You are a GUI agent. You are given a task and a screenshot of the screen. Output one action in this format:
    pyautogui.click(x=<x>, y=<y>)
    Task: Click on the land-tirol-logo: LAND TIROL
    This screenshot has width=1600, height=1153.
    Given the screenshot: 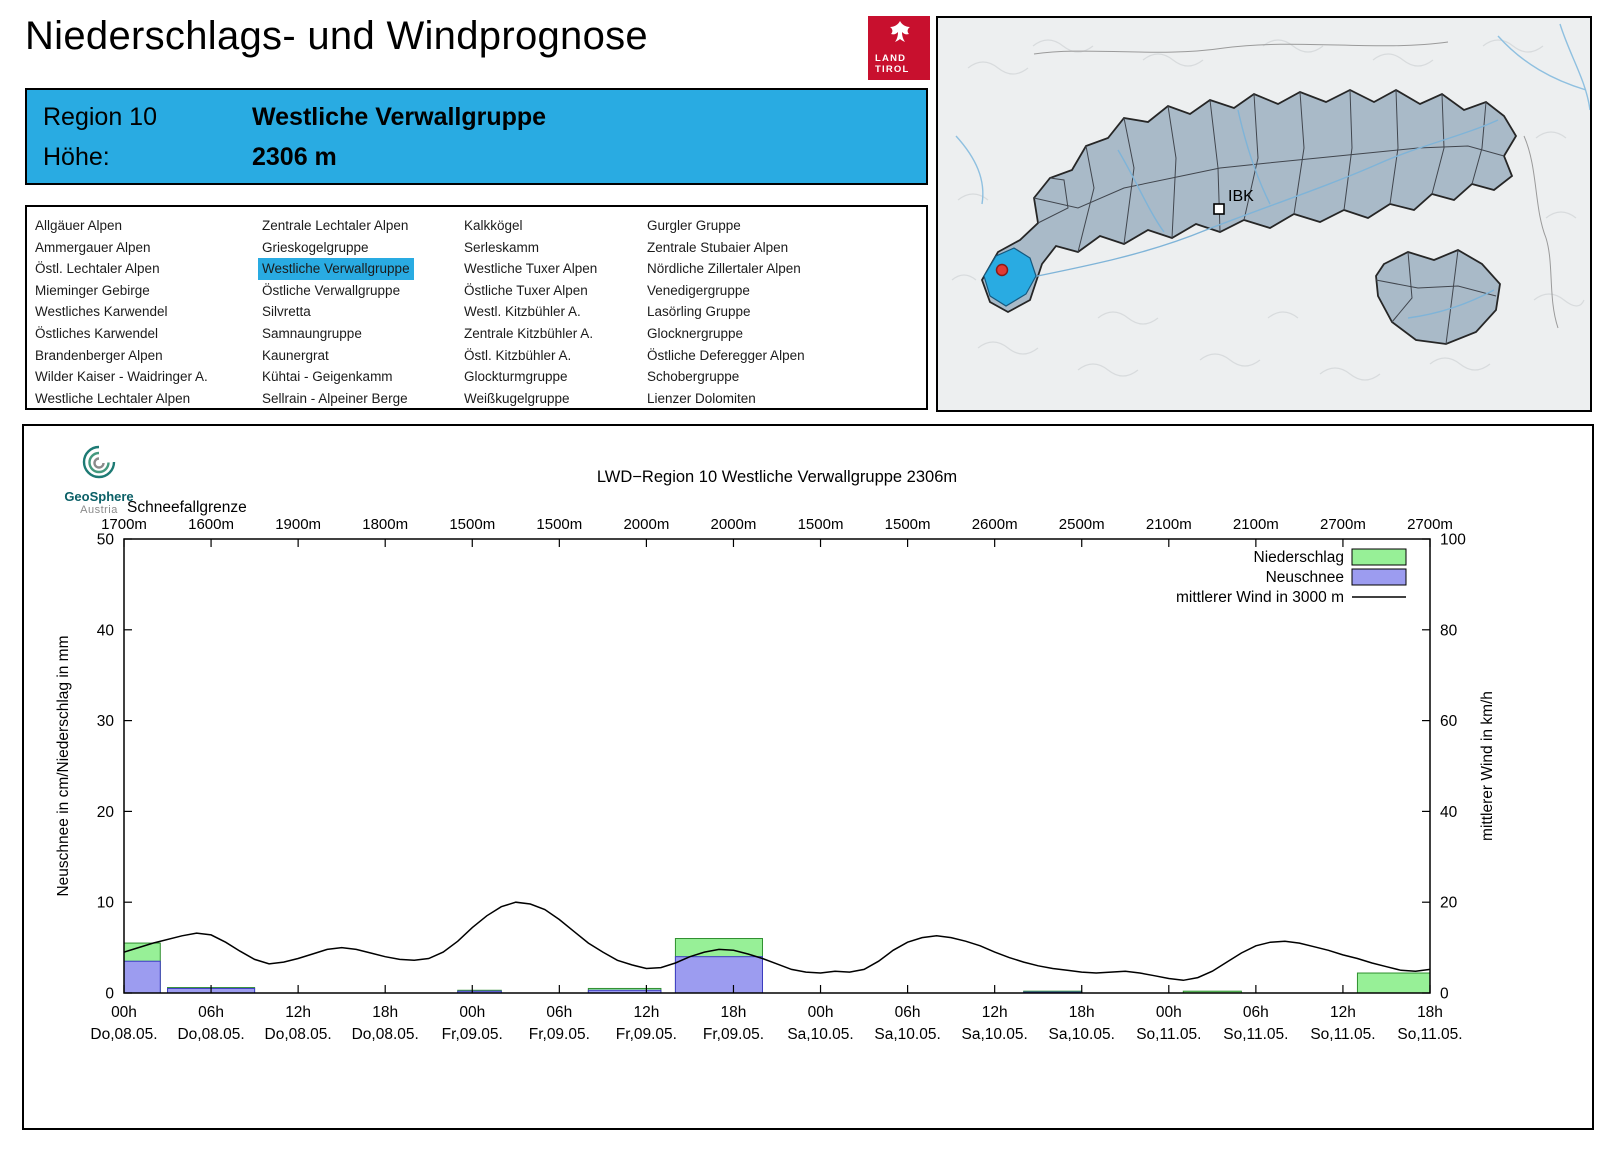 What is the action you would take?
    pyautogui.click(x=899, y=48)
    